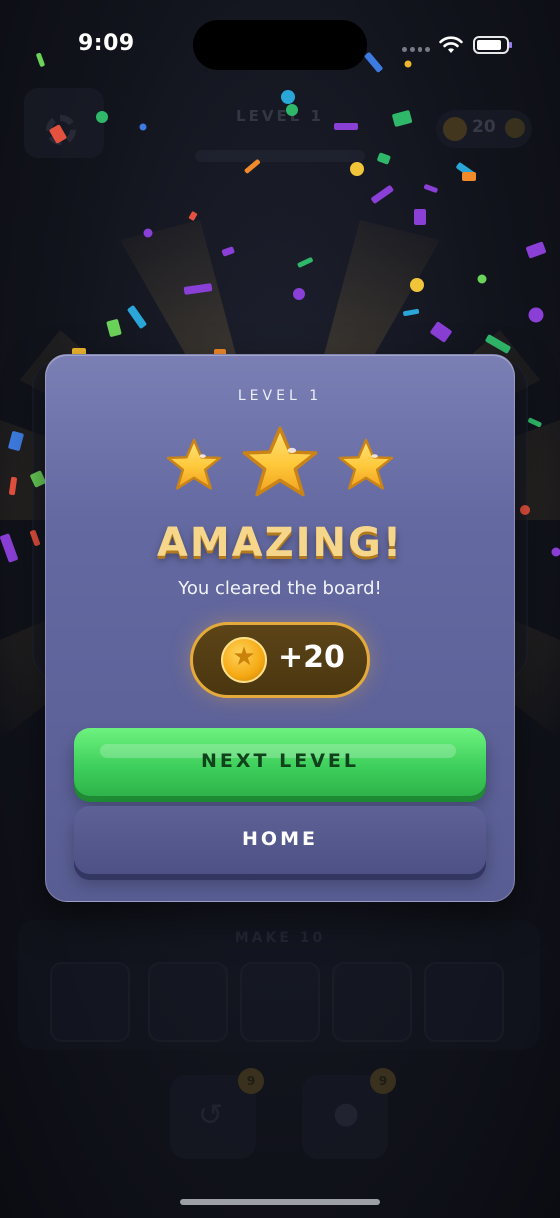  I want to click on plus-icon, so click(515, 128).